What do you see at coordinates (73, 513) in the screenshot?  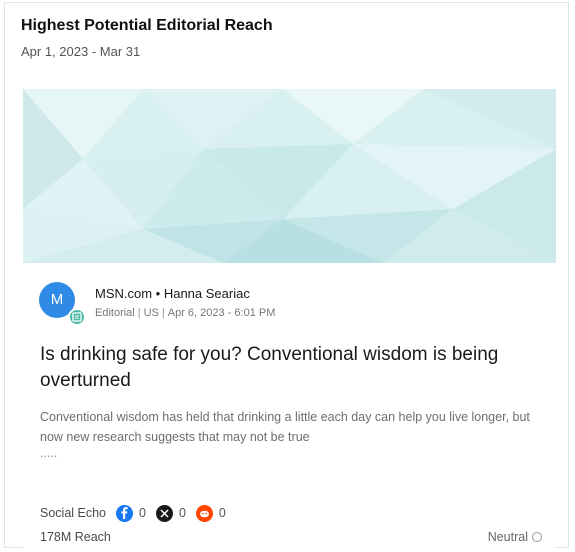 I see `social-echo-label: Social Echo` at bounding box center [73, 513].